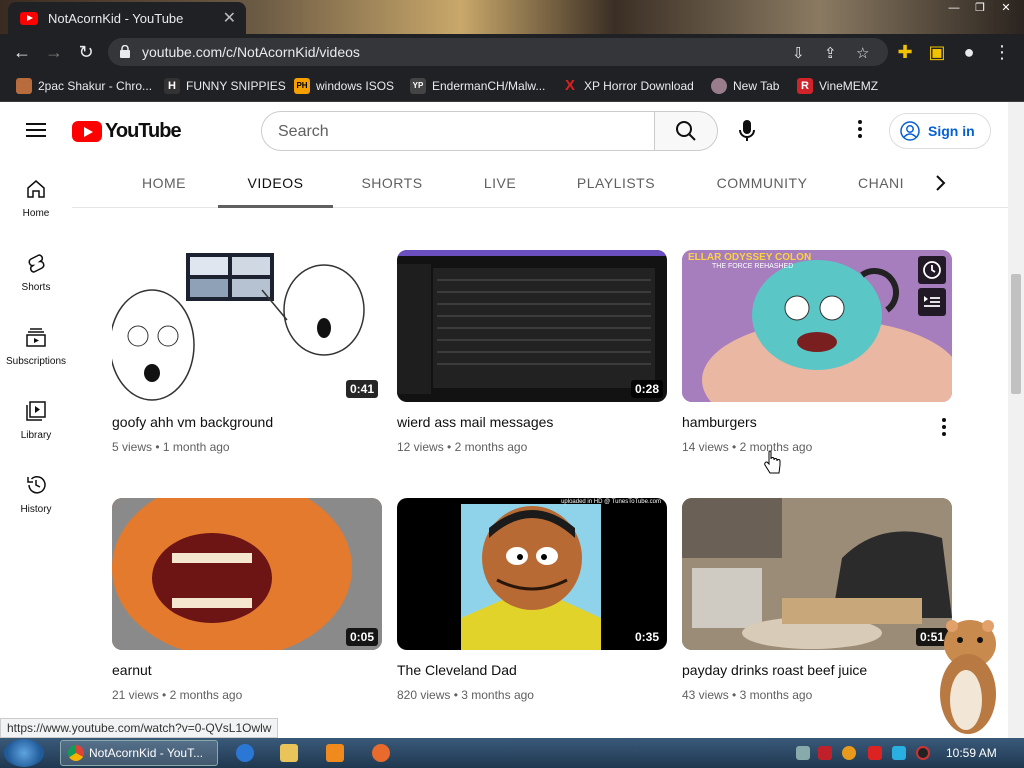 The height and width of the screenshot is (768, 1024). I want to click on reload-icon: ↻, so click(86, 52).